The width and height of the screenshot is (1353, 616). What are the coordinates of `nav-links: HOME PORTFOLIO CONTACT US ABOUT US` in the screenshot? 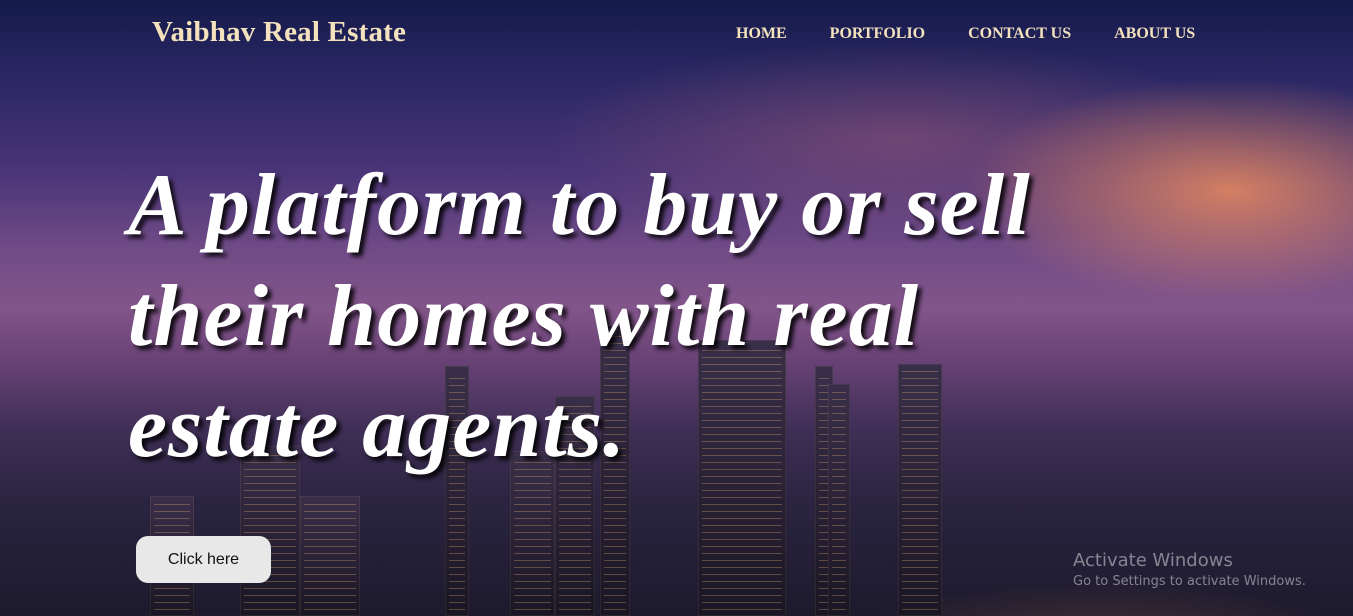 It's located at (987, 34).